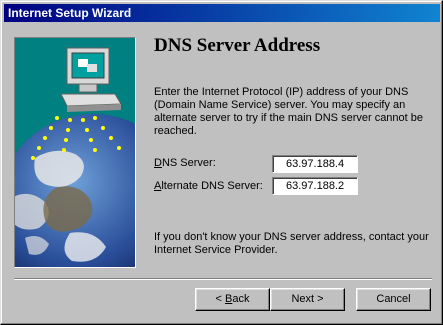 The image size is (443, 325). Describe the element at coordinates (393, 299) in the screenshot. I see `cancel-button: Cancel` at that location.